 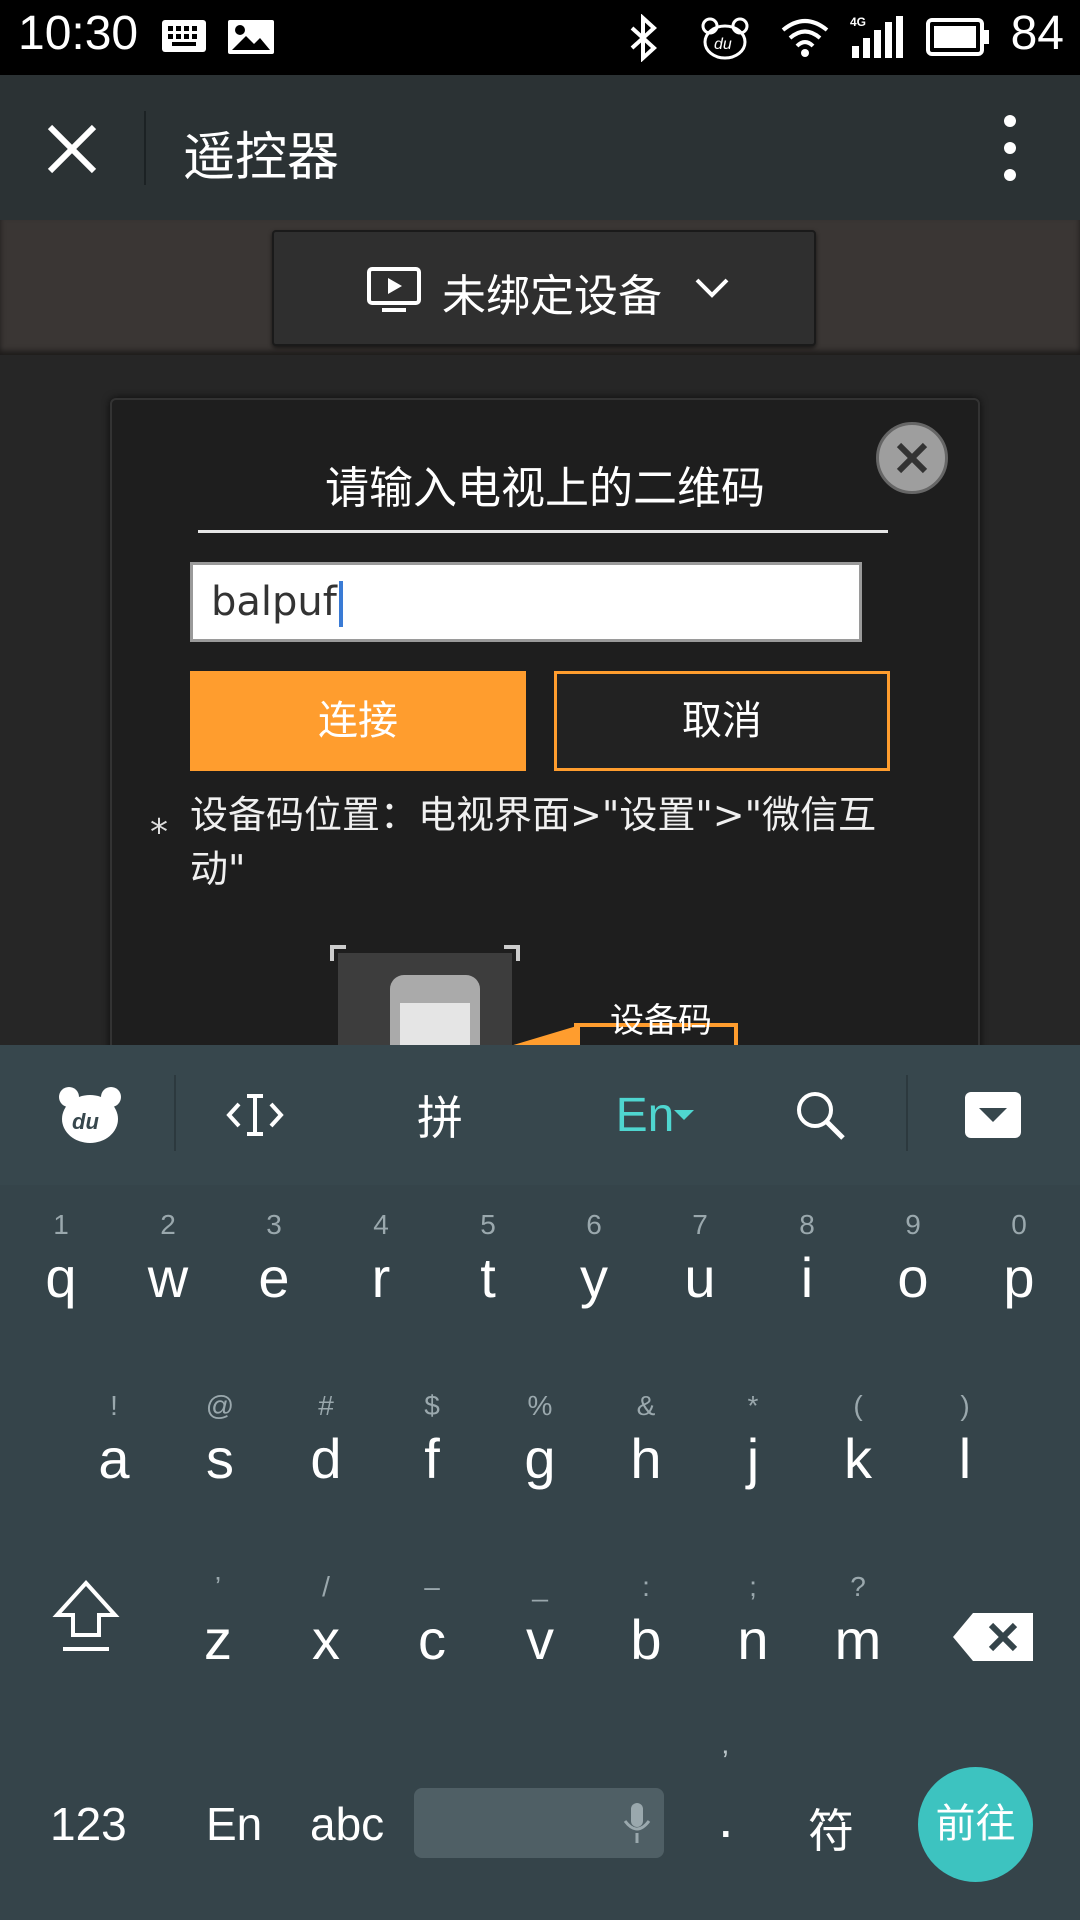 What do you see at coordinates (545, 488) in the screenshot?
I see `dialog-title: 请输入电视上的二维码` at bounding box center [545, 488].